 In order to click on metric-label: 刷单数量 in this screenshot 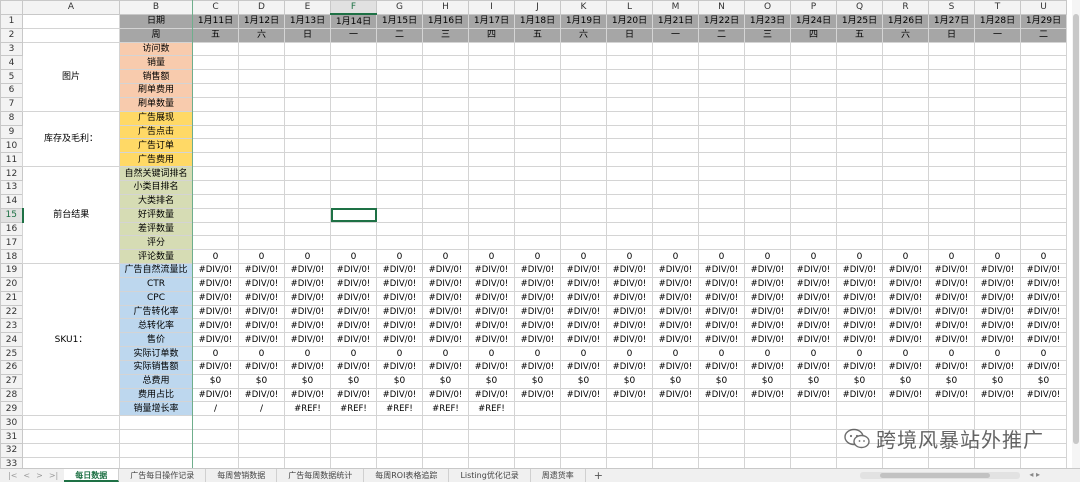, I will do `click(156, 104)`.